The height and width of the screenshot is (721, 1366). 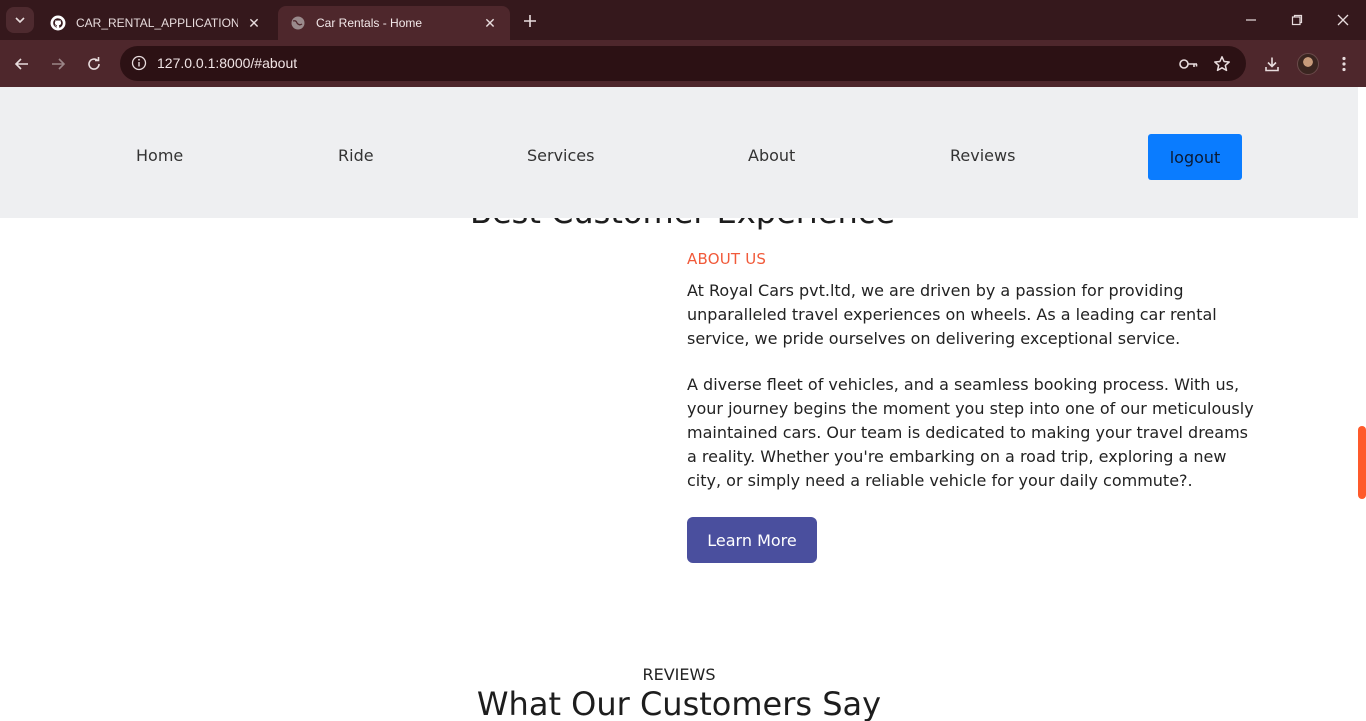 I want to click on minimize-button, so click(x=1251, y=20).